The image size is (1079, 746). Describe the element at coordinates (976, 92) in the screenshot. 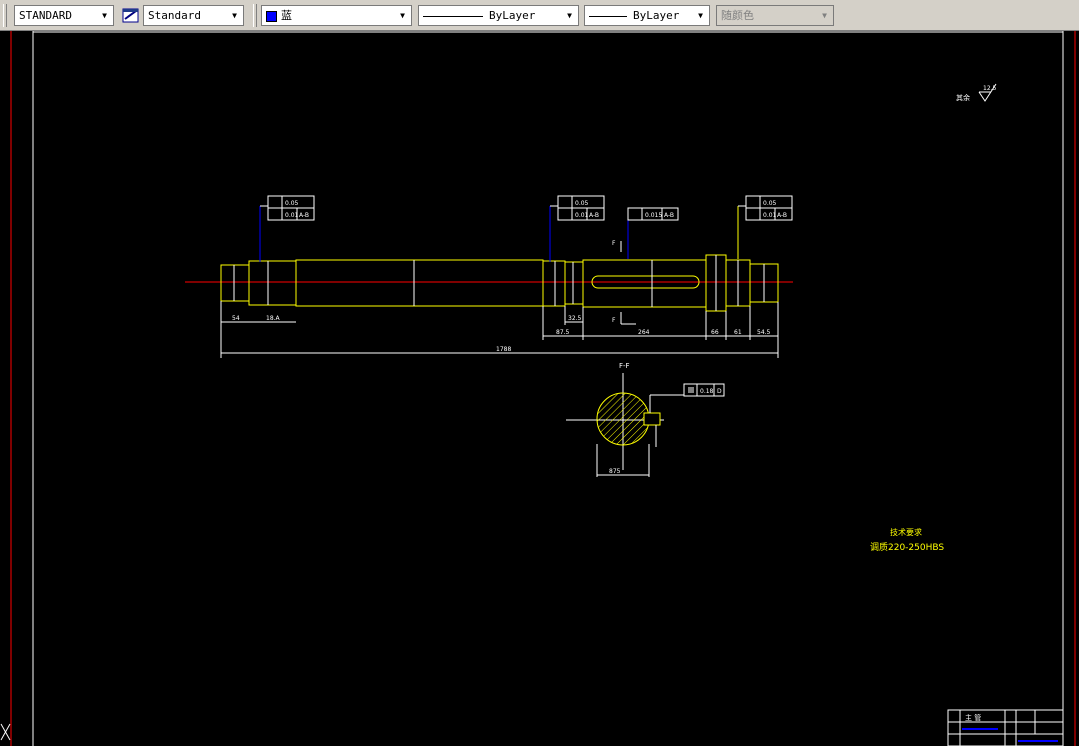

I see `roughness-symbol: 其余 12.5` at that location.